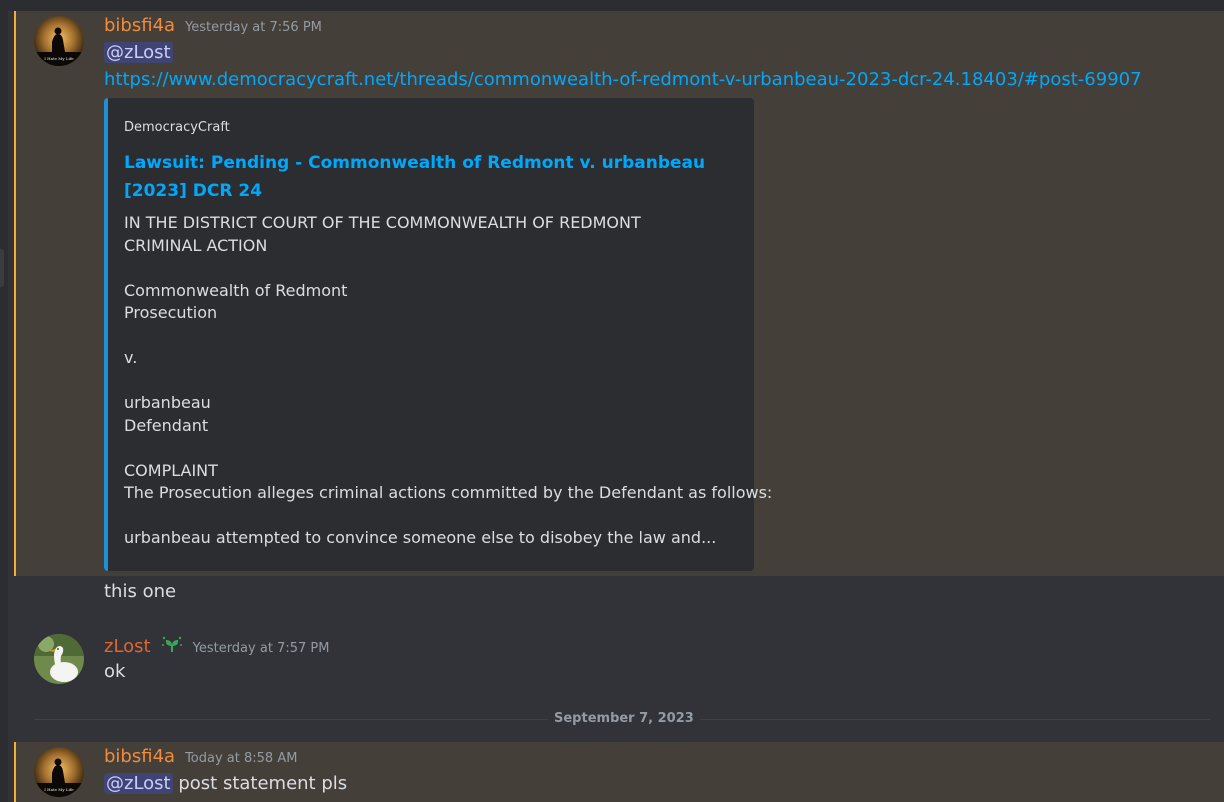 This screenshot has width=1224, height=802. I want to click on message-text: this one, so click(140, 591).